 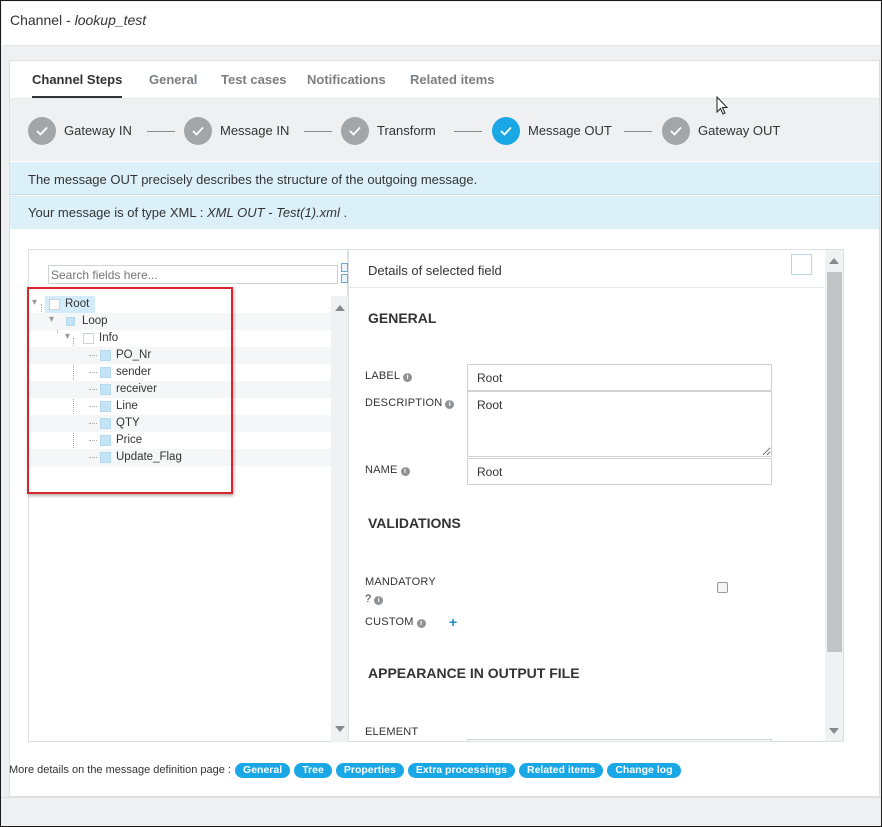 I want to click on tree-scrollbar, so click(x=339, y=519).